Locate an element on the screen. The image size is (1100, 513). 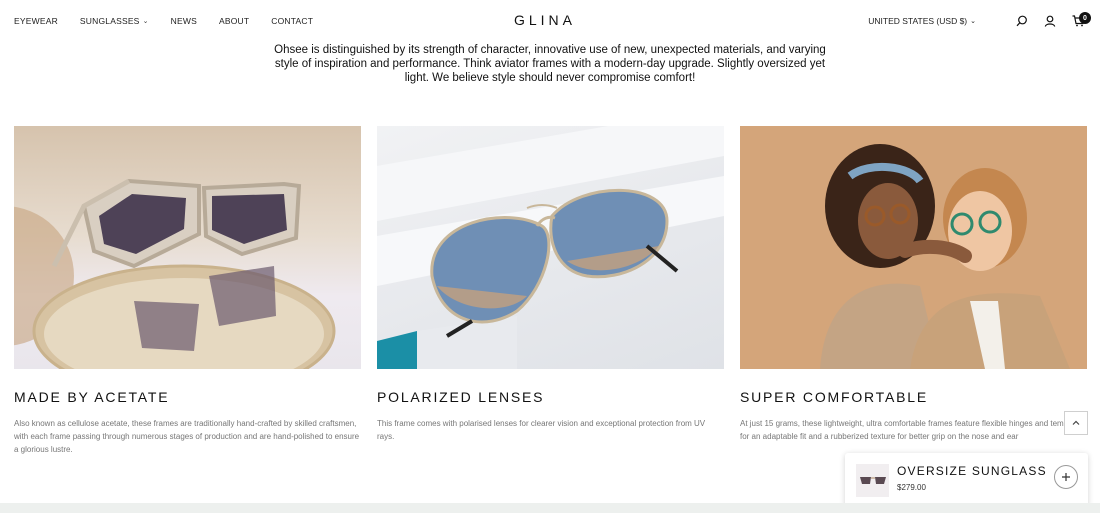
chevron-up-icon is located at coordinates (1076, 422).